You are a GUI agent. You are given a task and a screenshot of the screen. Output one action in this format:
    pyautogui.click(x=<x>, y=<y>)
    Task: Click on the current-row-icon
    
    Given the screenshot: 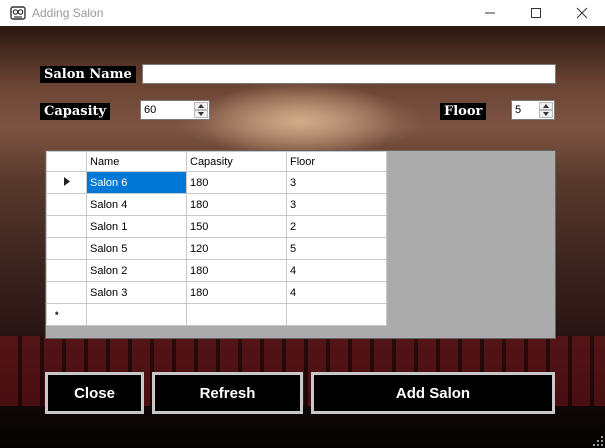 What is the action you would take?
    pyautogui.click(x=66, y=181)
    